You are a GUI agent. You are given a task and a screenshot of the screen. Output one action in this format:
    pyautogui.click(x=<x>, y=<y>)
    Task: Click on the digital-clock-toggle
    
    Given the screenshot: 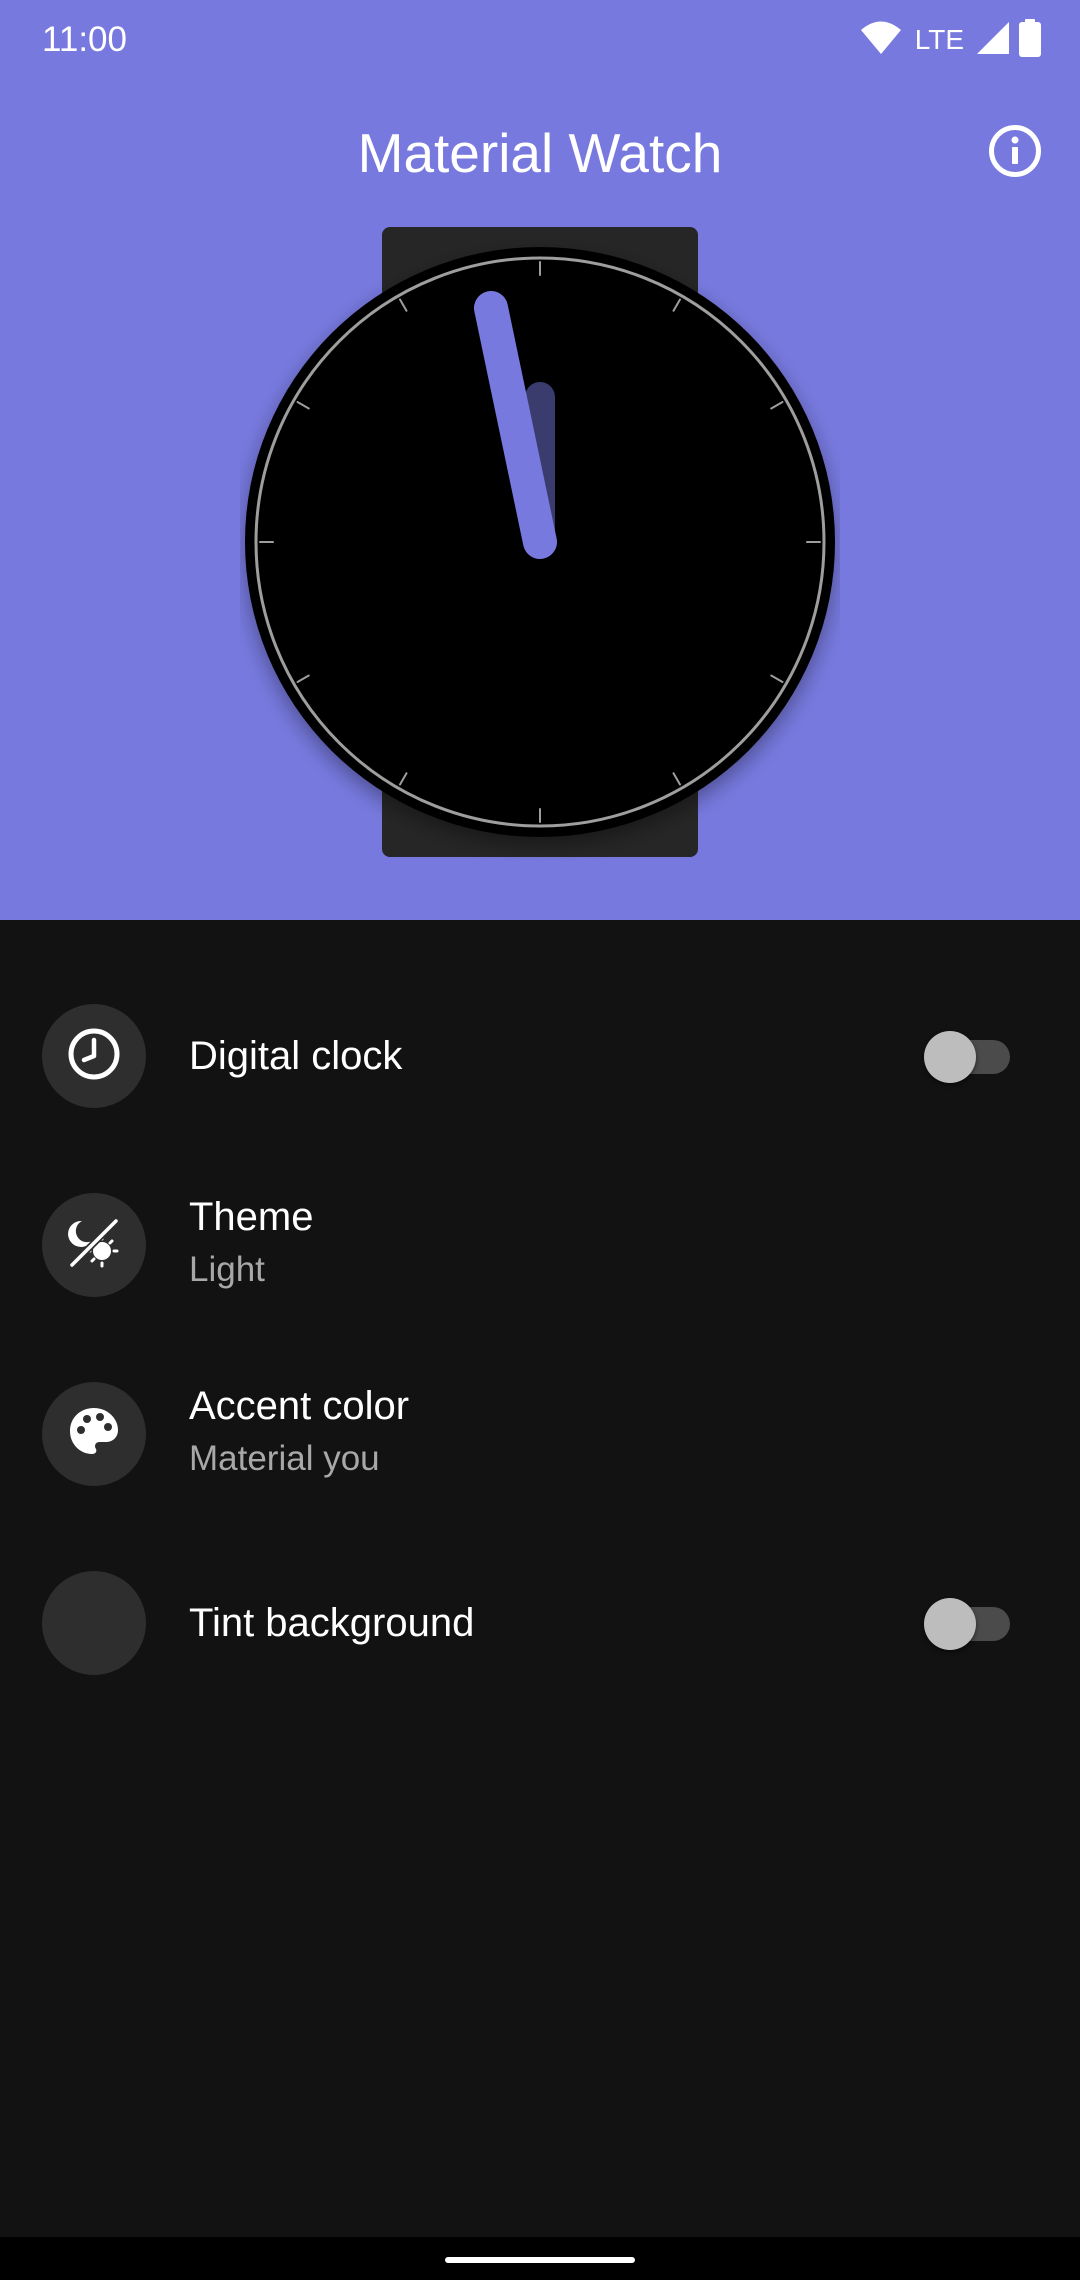 What is the action you would take?
    pyautogui.click(x=967, y=1057)
    